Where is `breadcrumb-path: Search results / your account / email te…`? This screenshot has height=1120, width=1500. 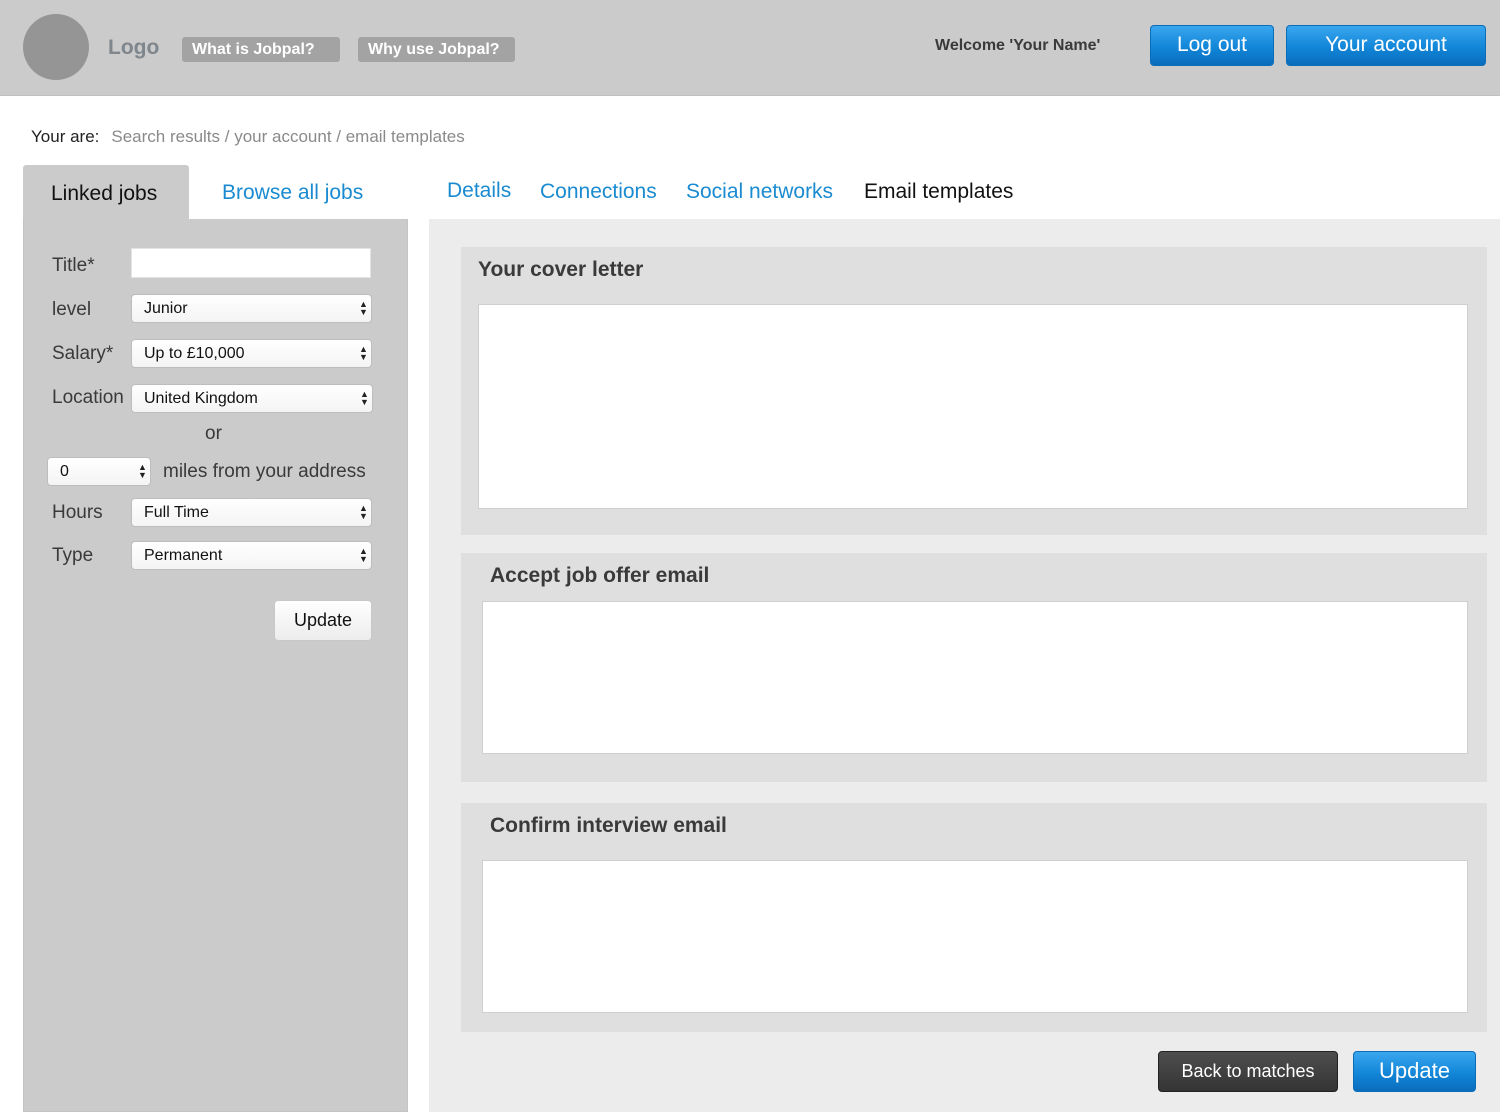
breadcrumb-path: Search results / your account / email te… is located at coordinates (287, 136).